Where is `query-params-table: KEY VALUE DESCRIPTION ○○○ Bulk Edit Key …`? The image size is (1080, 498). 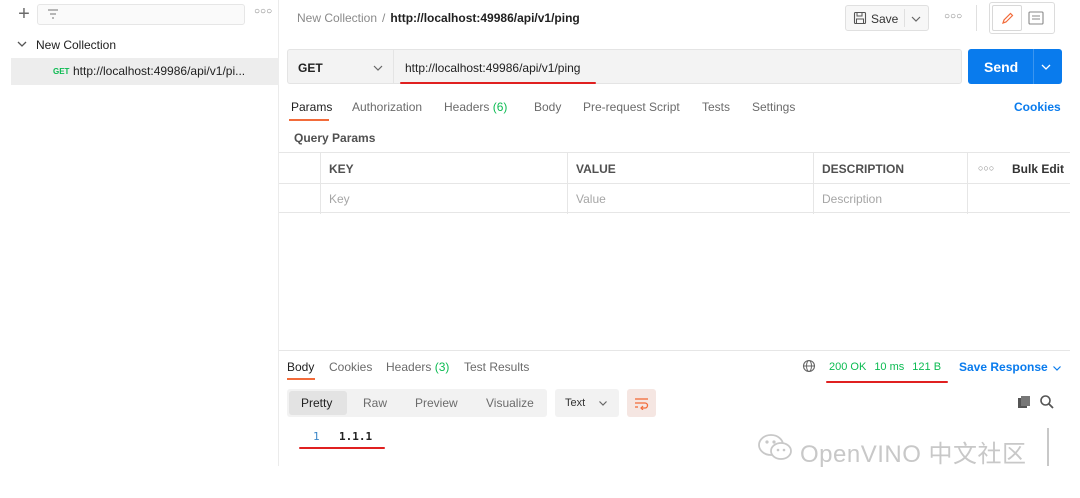
query-params-table: KEY VALUE DESCRIPTION ○○○ Bulk Edit Key … is located at coordinates (674, 183).